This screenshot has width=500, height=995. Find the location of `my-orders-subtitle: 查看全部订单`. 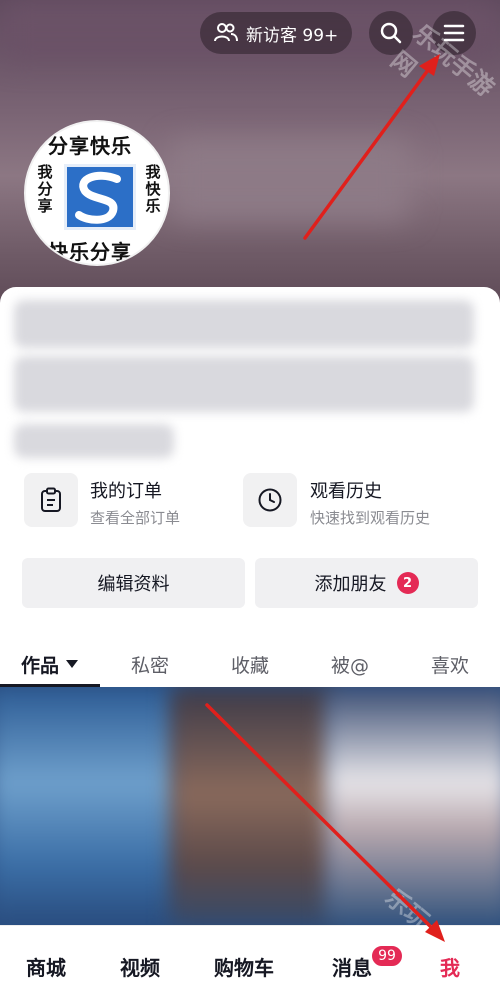

my-orders-subtitle: 查看全部订单 is located at coordinates (135, 518).